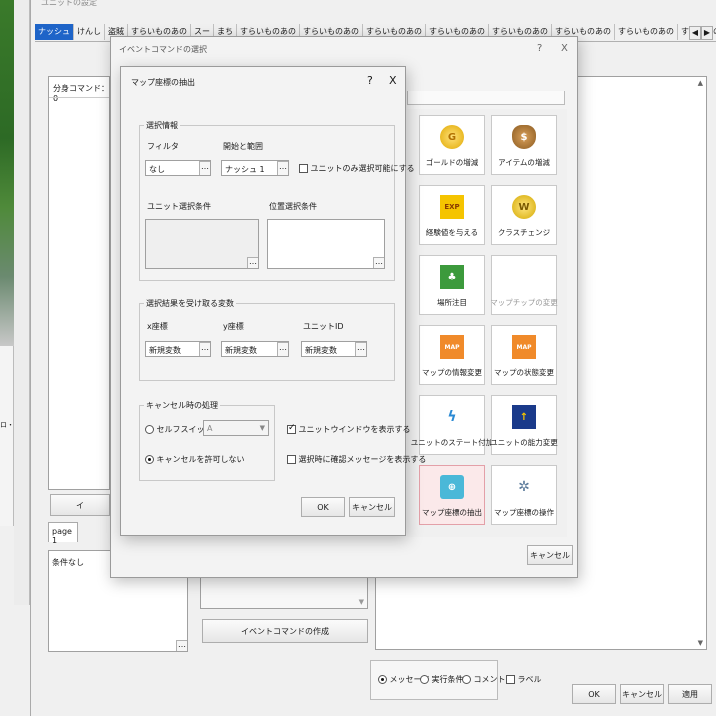 The height and width of the screenshot is (716, 716). I want to click on left-panel-edge, so click(22, 302).